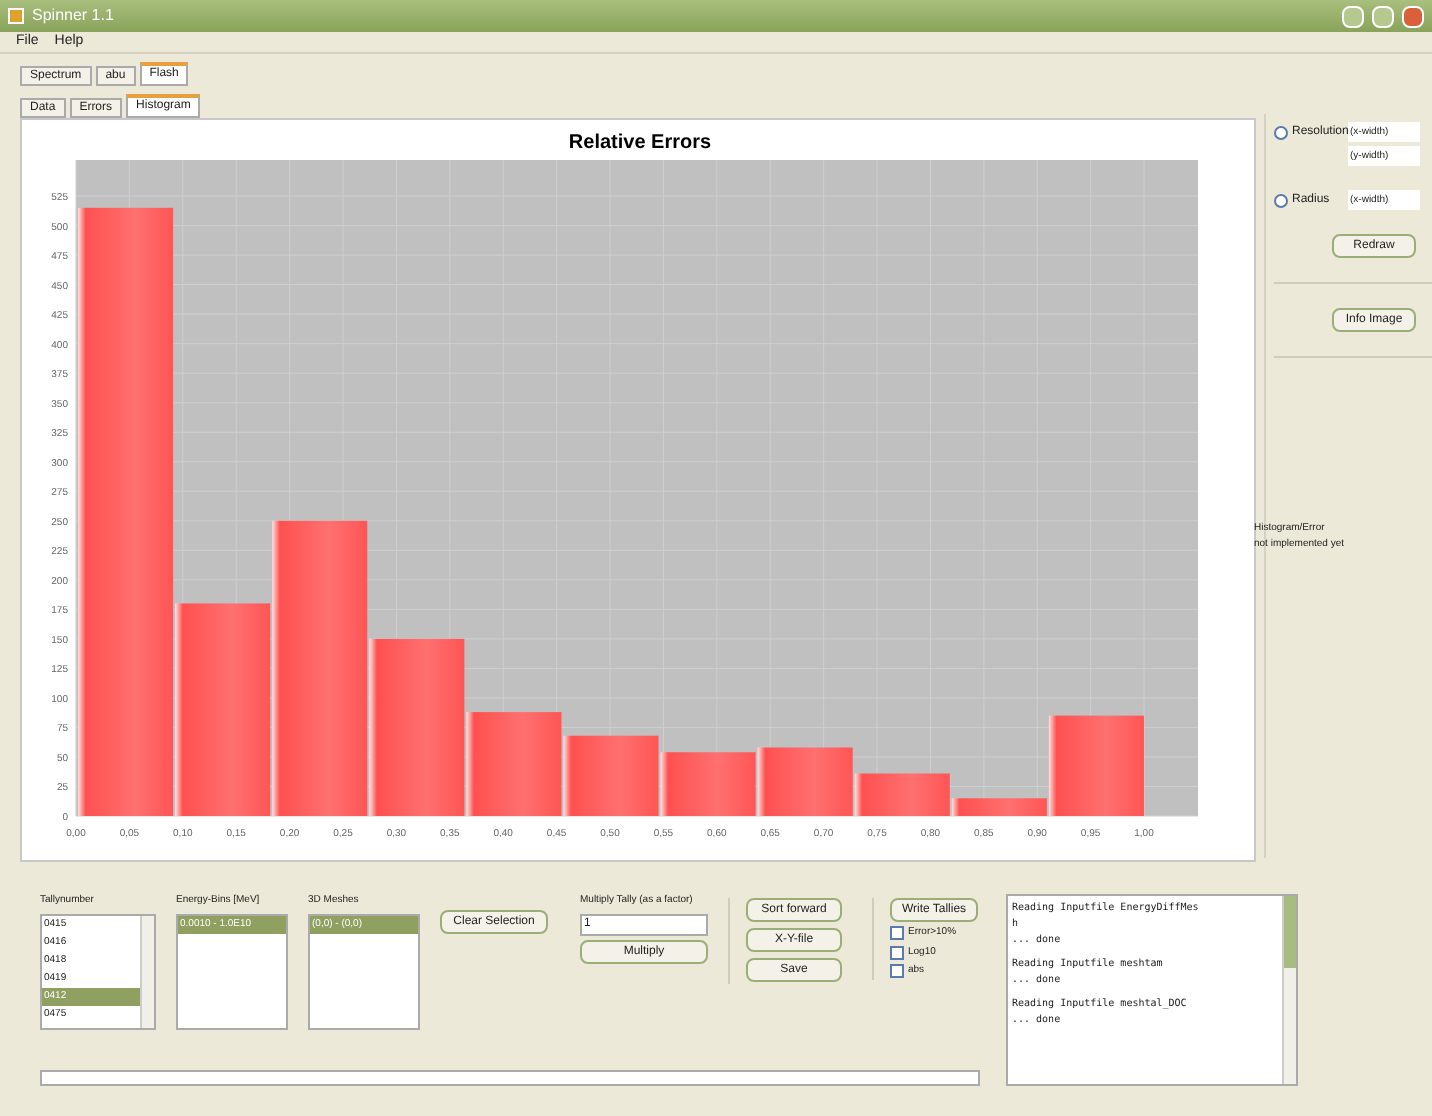 The width and height of the screenshot is (1432, 1116). What do you see at coordinates (1353, 16) in the screenshot?
I see `minimize-button` at bounding box center [1353, 16].